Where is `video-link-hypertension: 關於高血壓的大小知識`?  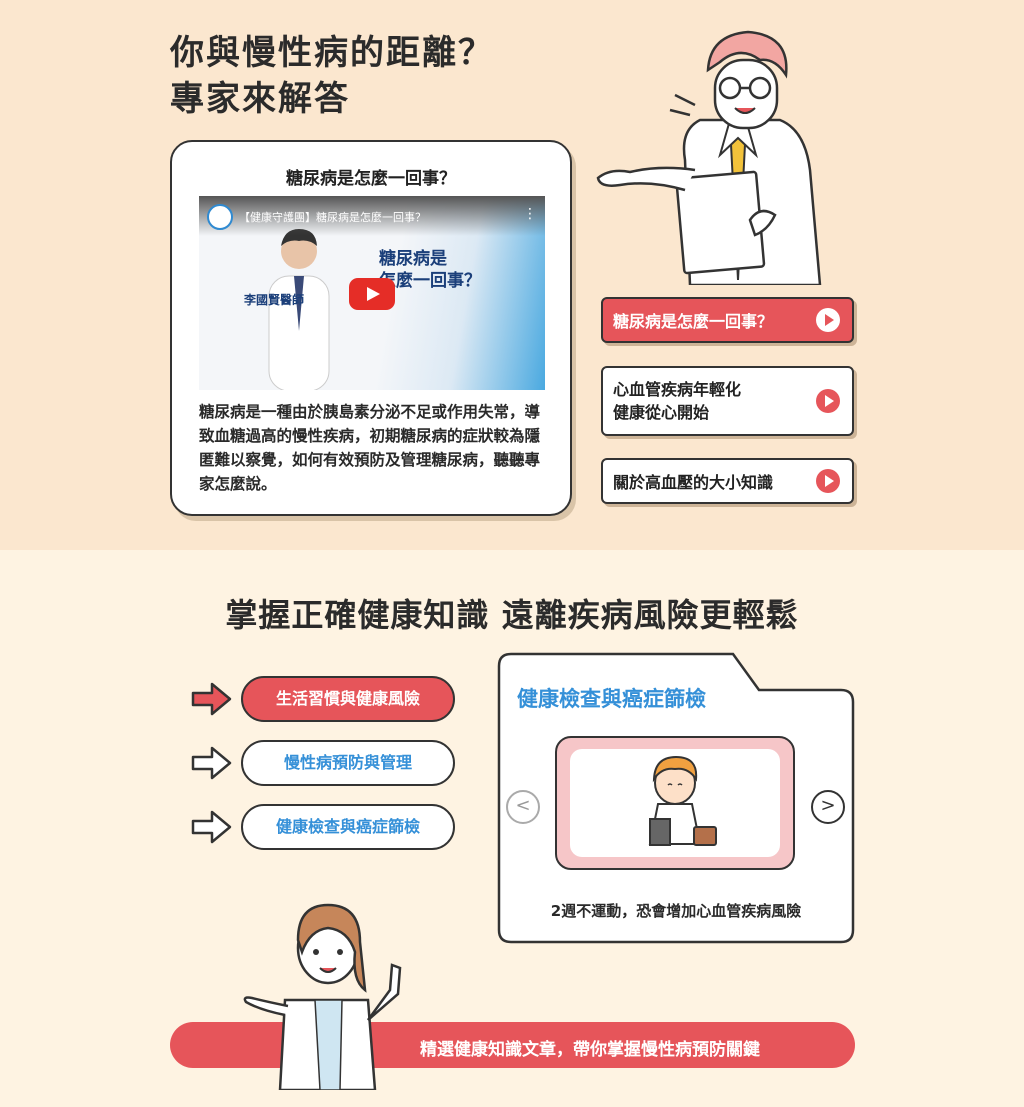
video-link-hypertension: 關於高血壓的大小知識 is located at coordinates (727, 481).